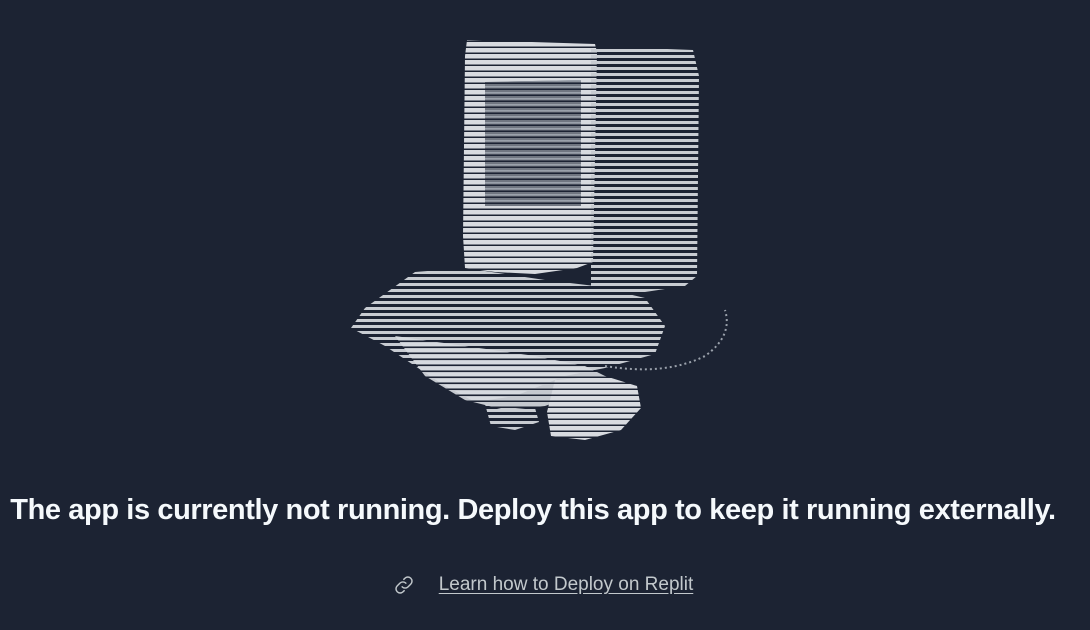 The image size is (1090, 630). I want to click on boot-toe-tip, so click(512, 417).